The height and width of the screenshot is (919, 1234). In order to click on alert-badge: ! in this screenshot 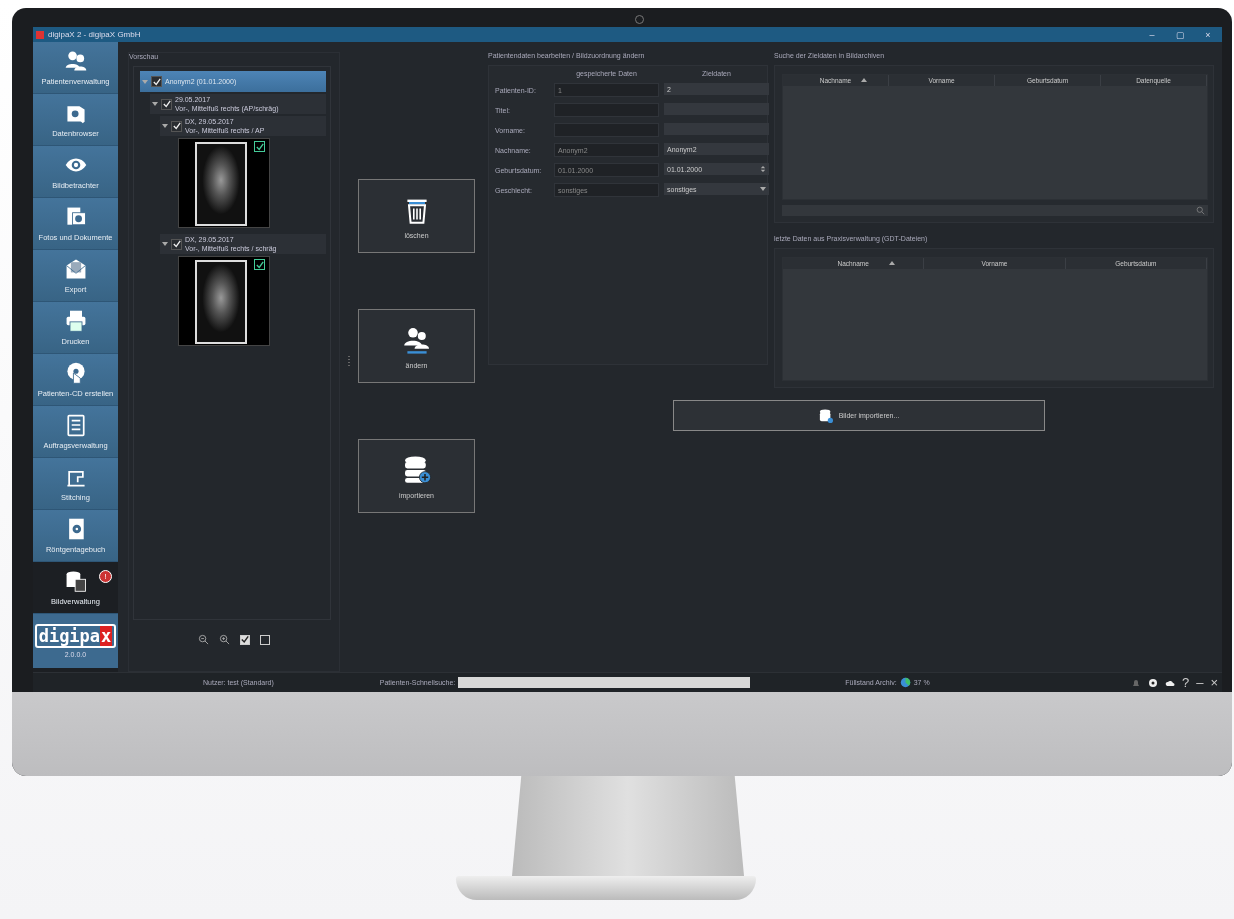, I will do `click(105, 576)`.